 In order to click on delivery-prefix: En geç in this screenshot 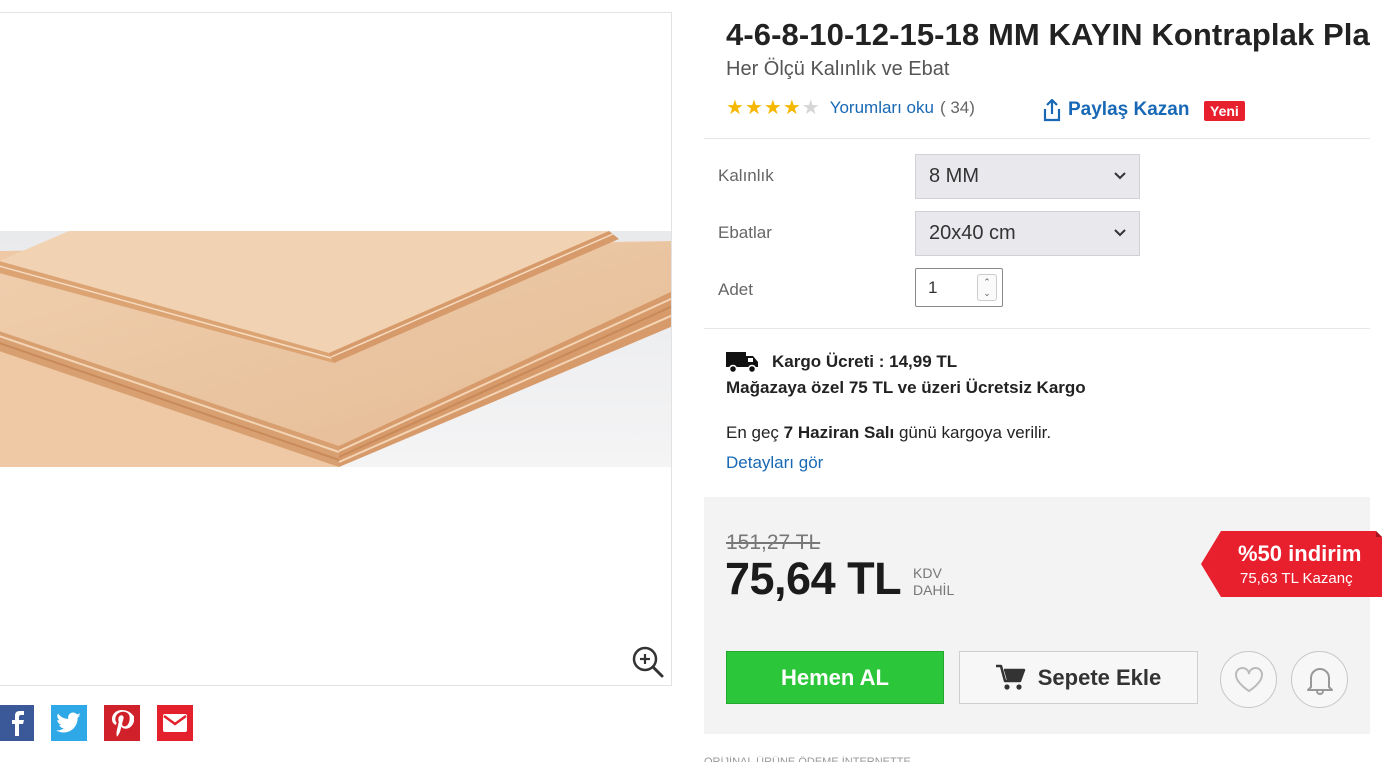, I will do `click(752, 432)`.